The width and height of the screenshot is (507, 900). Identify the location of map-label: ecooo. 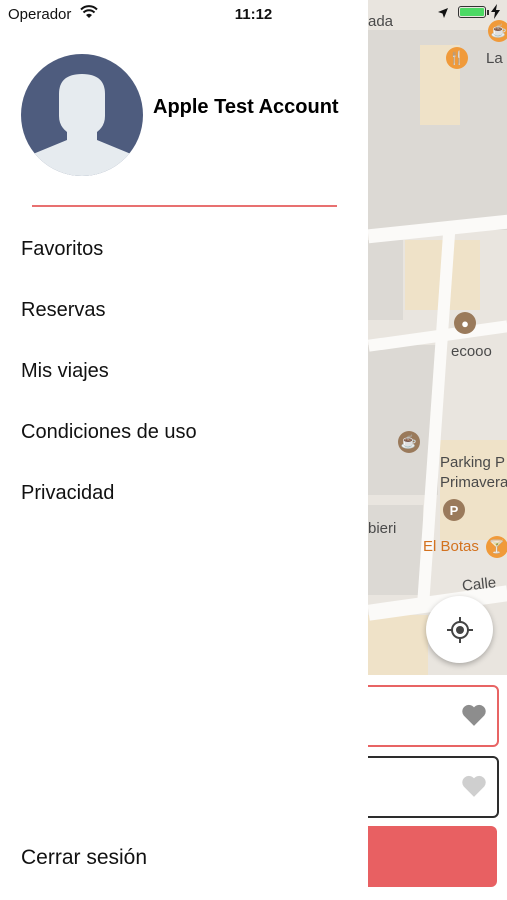
(471, 351).